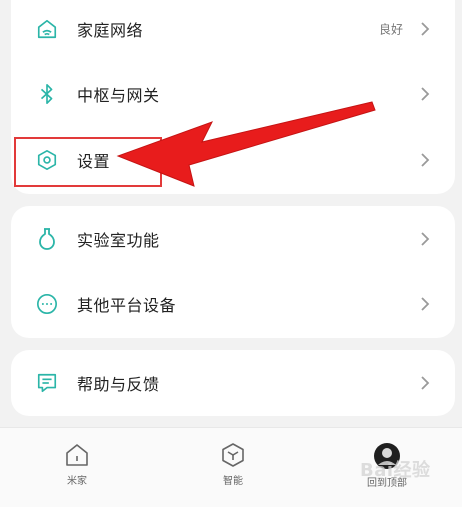 Image resolution: width=462 pixels, height=507 pixels. Describe the element at coordinates (395, 470) in the screenshot. I see `baidu-watermark: Bai经验` at that location.